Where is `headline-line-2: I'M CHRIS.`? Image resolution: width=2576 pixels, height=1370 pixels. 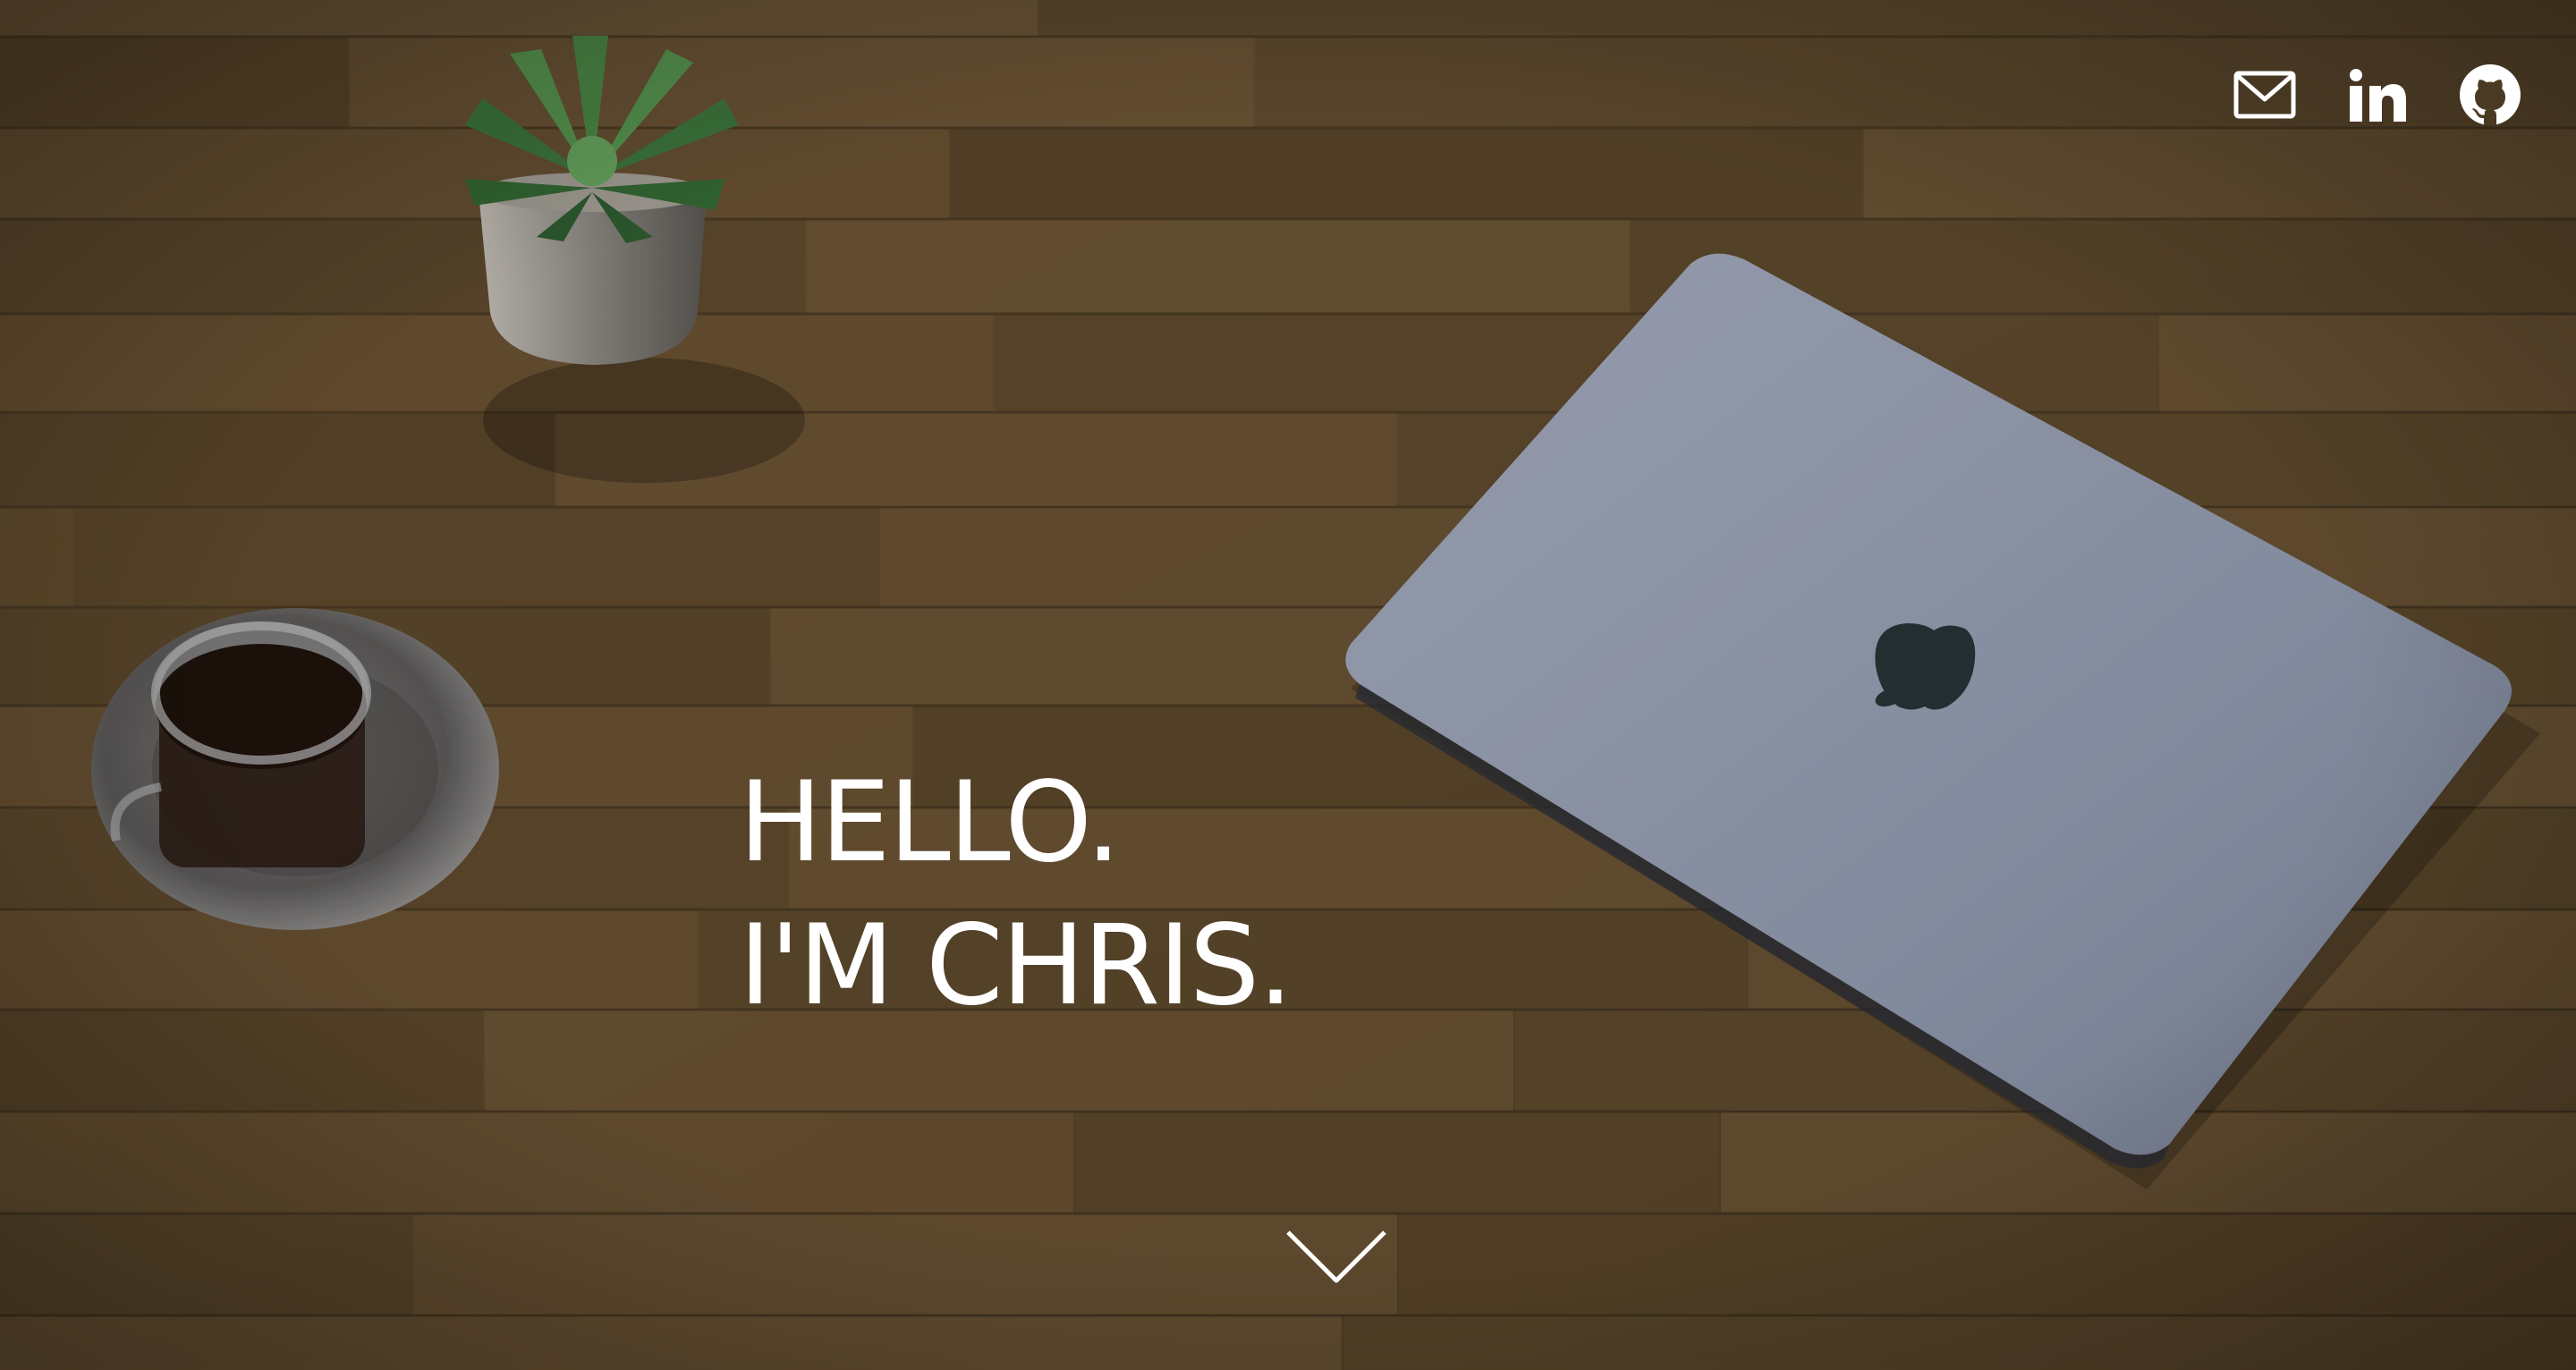
headline-line-2: I'M CHRIS. is located at coordinates (1016, 965).